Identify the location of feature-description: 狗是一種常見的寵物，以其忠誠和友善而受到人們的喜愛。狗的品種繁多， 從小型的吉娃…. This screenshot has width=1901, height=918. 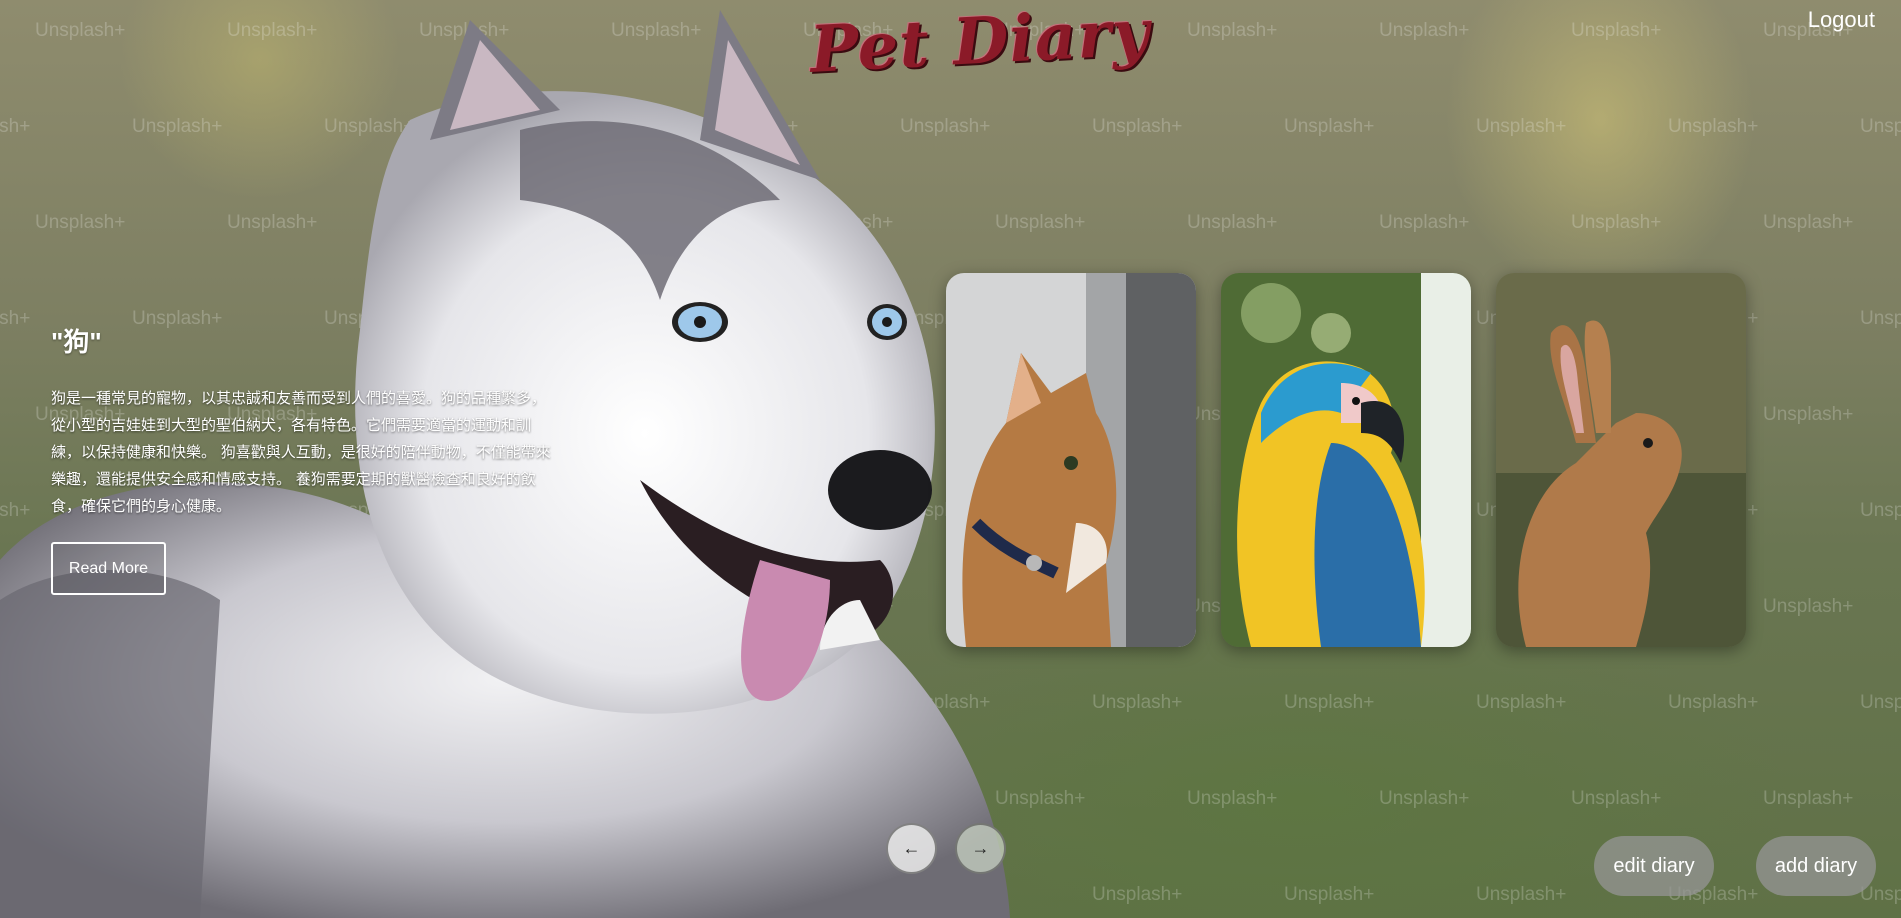
(301, 452).